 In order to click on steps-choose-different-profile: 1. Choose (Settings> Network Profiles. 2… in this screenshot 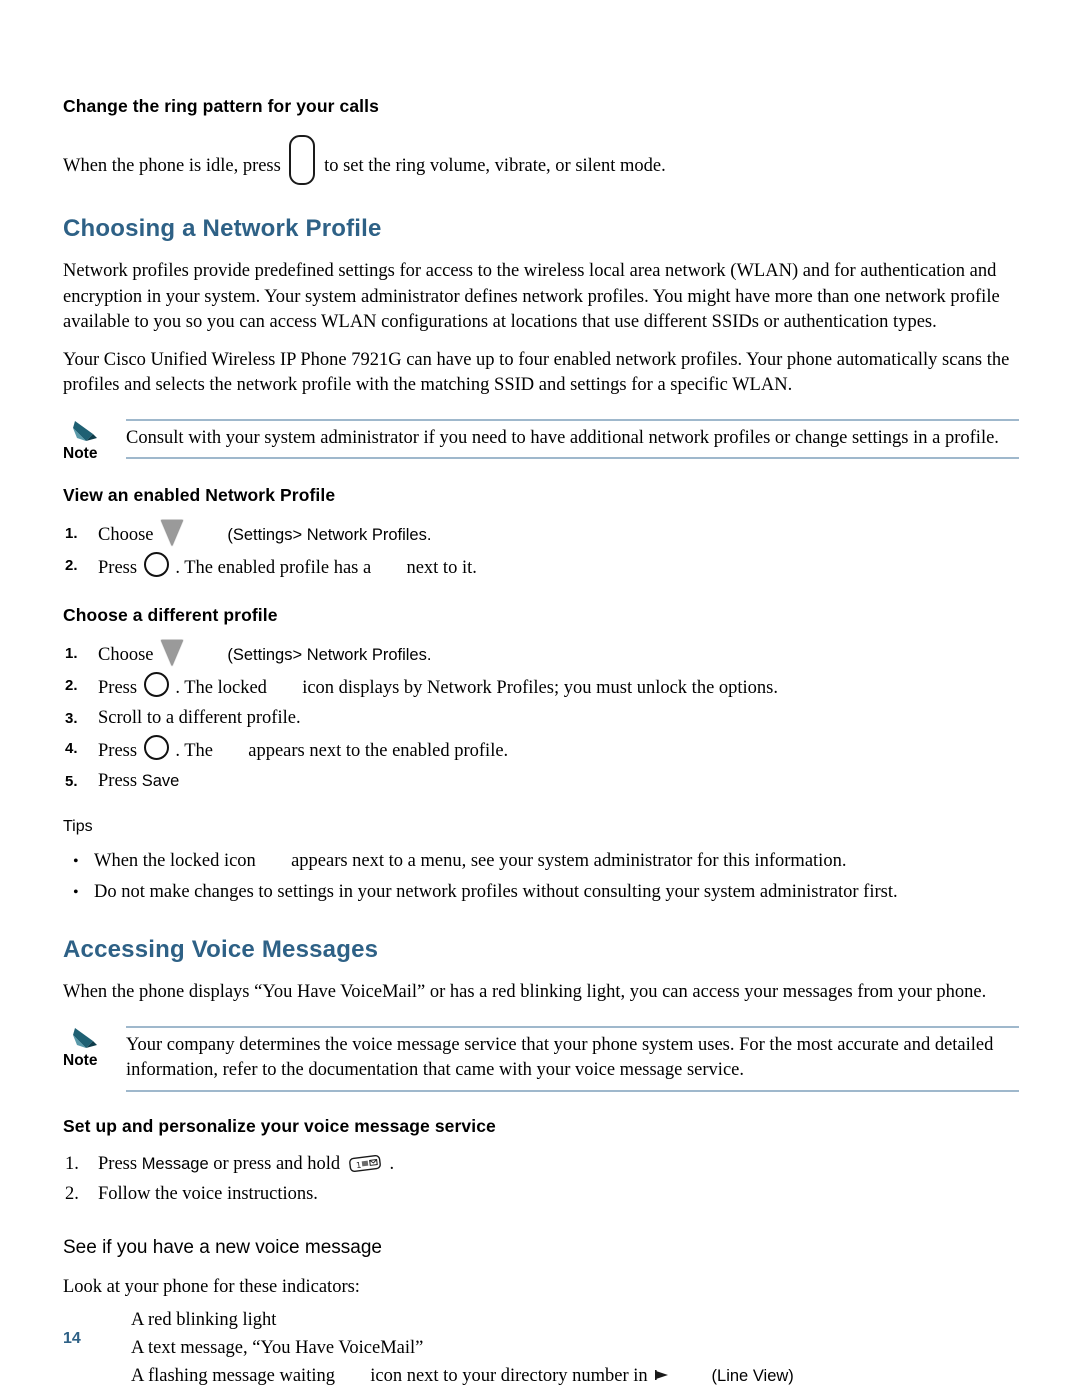, I will do `click(541, 717)`.